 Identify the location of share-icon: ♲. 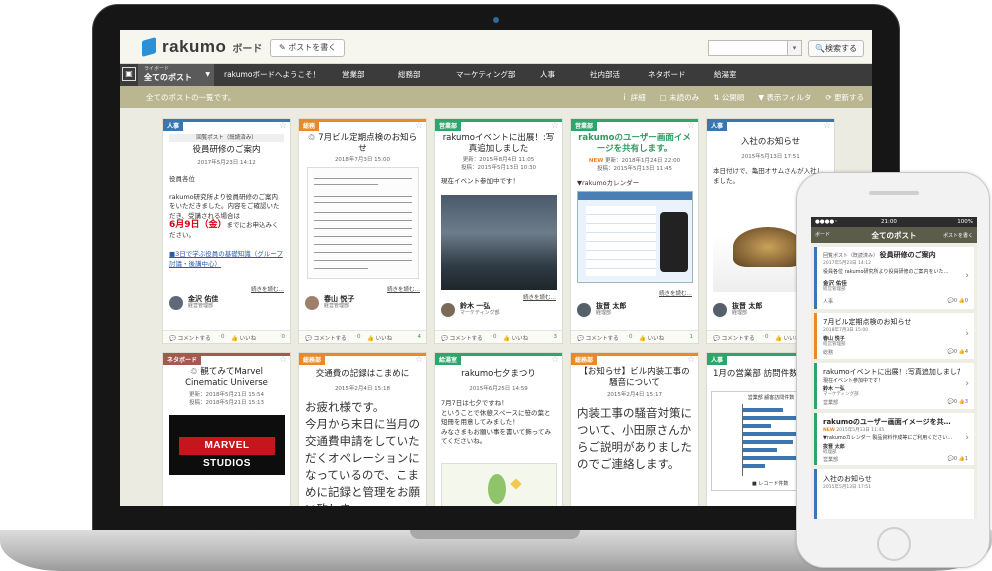
(195, 372).